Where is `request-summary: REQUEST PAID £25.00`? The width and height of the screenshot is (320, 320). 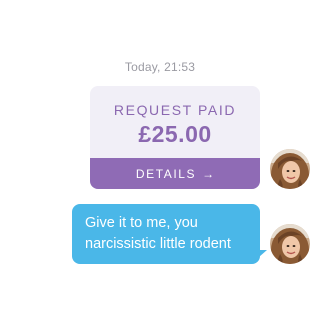 request-summary: REQUEST PAID £25.00 is located at coordinates (175, 122).